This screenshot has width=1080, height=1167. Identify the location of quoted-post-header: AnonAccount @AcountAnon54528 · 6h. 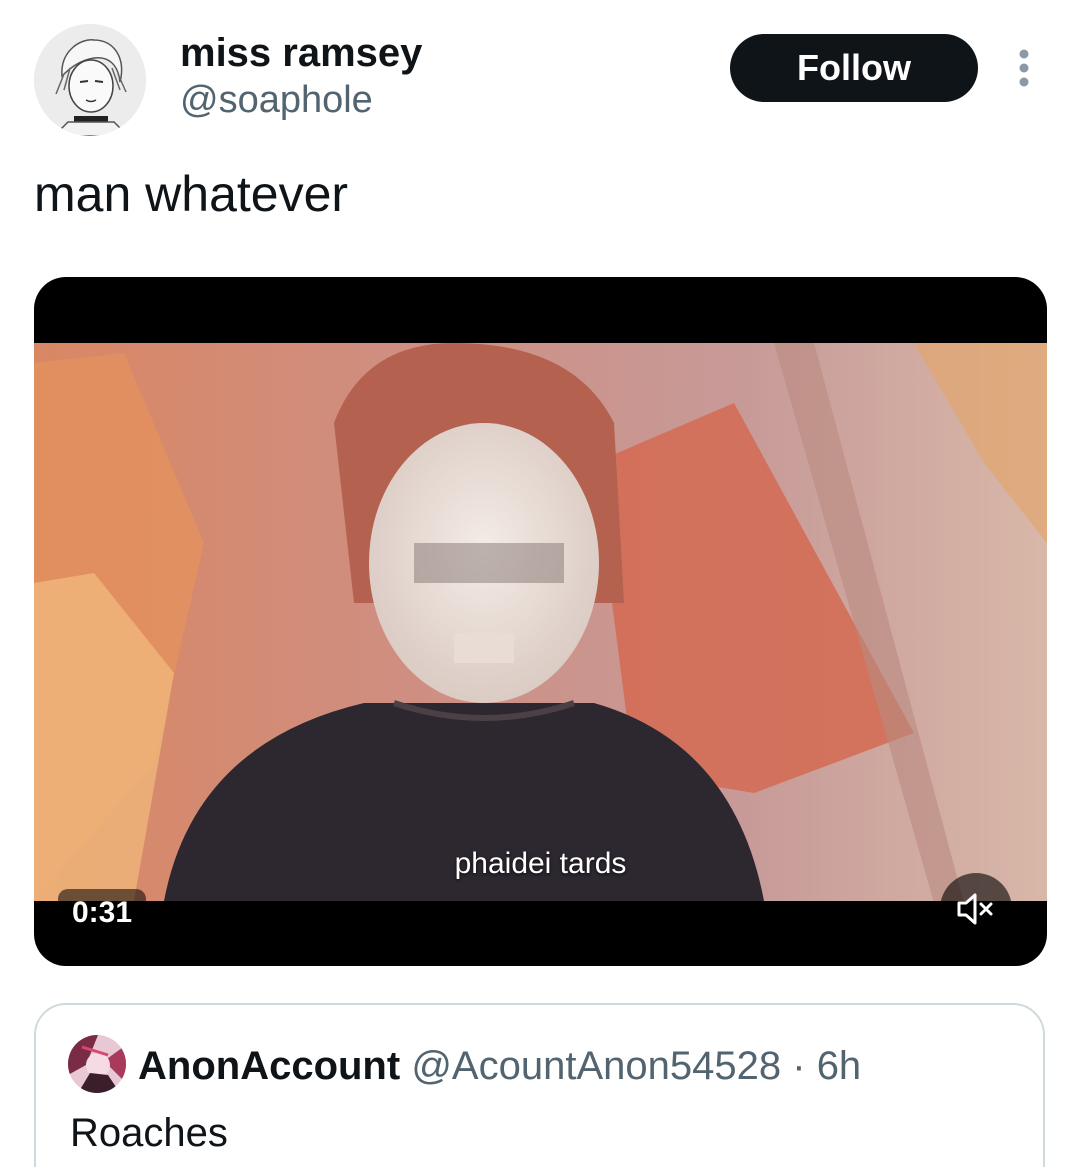
(499, 1066).